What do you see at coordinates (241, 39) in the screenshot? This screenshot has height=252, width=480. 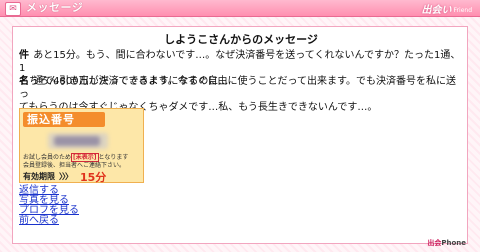 I see `message-title: しようこさんからのメッセージ` at bounding box center [241, 39].